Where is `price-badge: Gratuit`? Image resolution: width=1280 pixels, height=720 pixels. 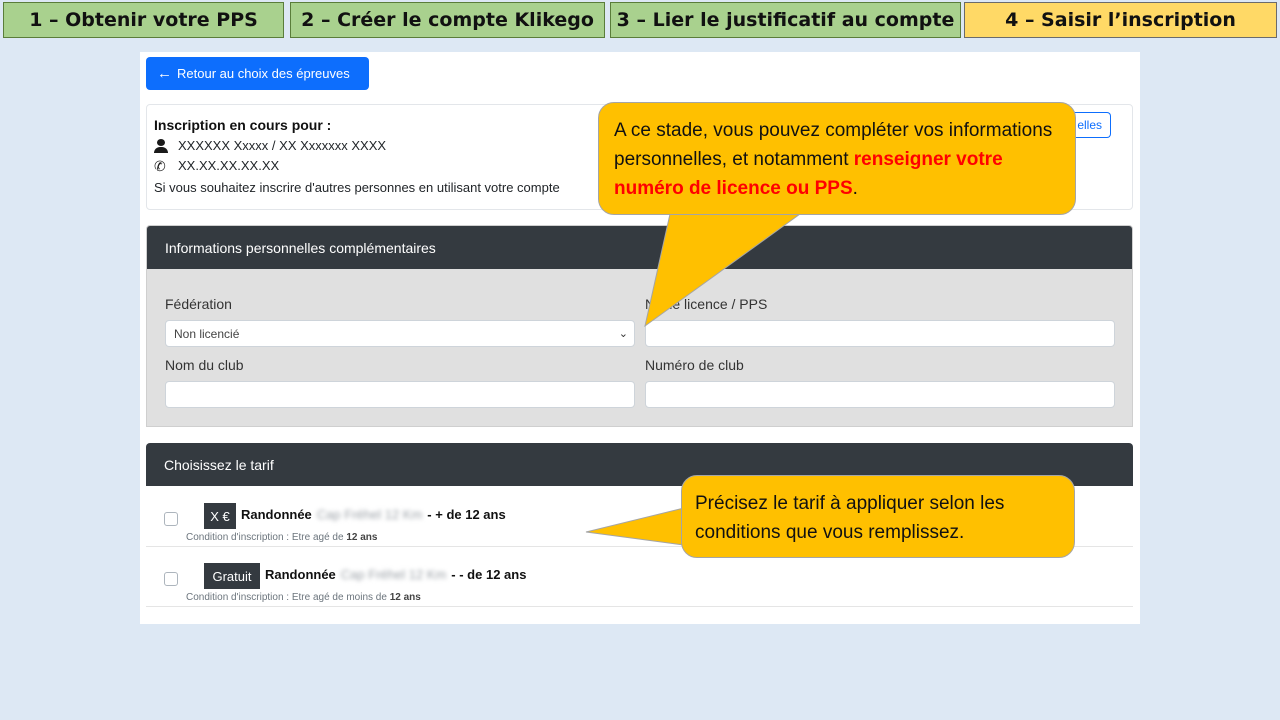
price-badge: Gratuit is located at coordinates (232, 576).